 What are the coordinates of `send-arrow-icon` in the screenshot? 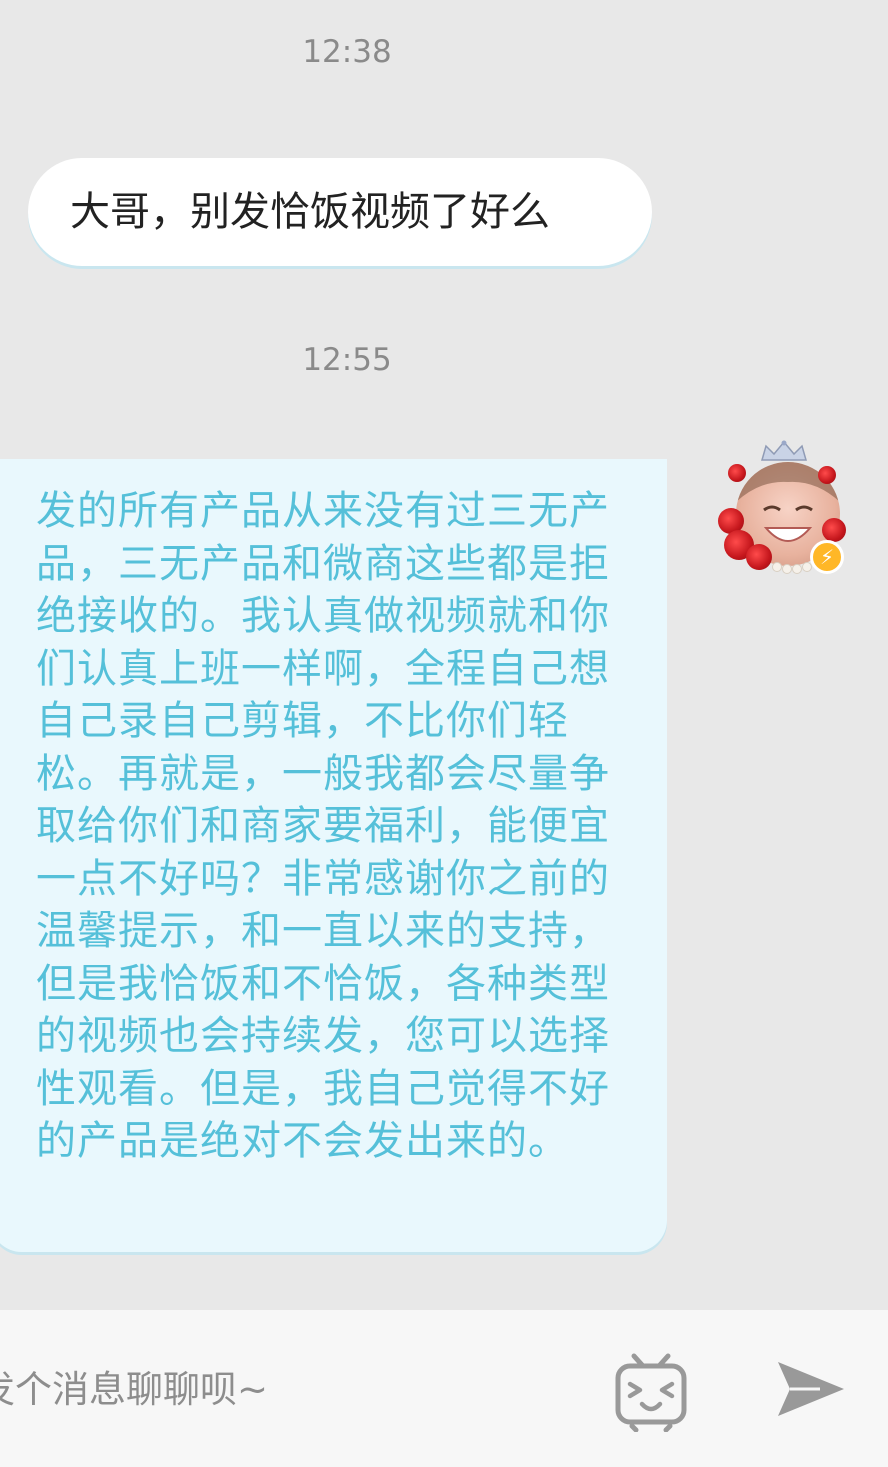 It's located at (811, 1389).